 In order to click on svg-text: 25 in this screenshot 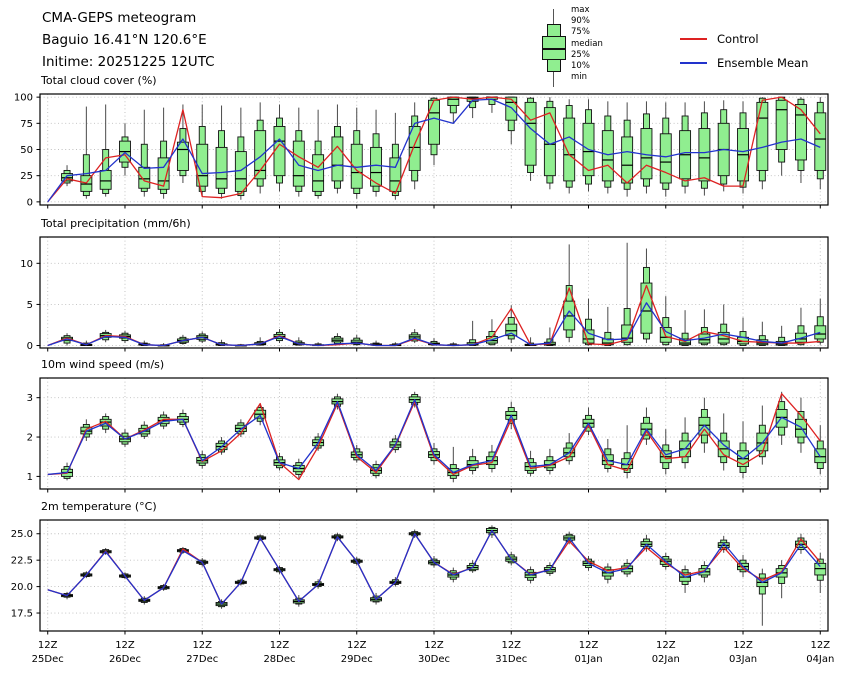, I will do `click(26, 176)`.